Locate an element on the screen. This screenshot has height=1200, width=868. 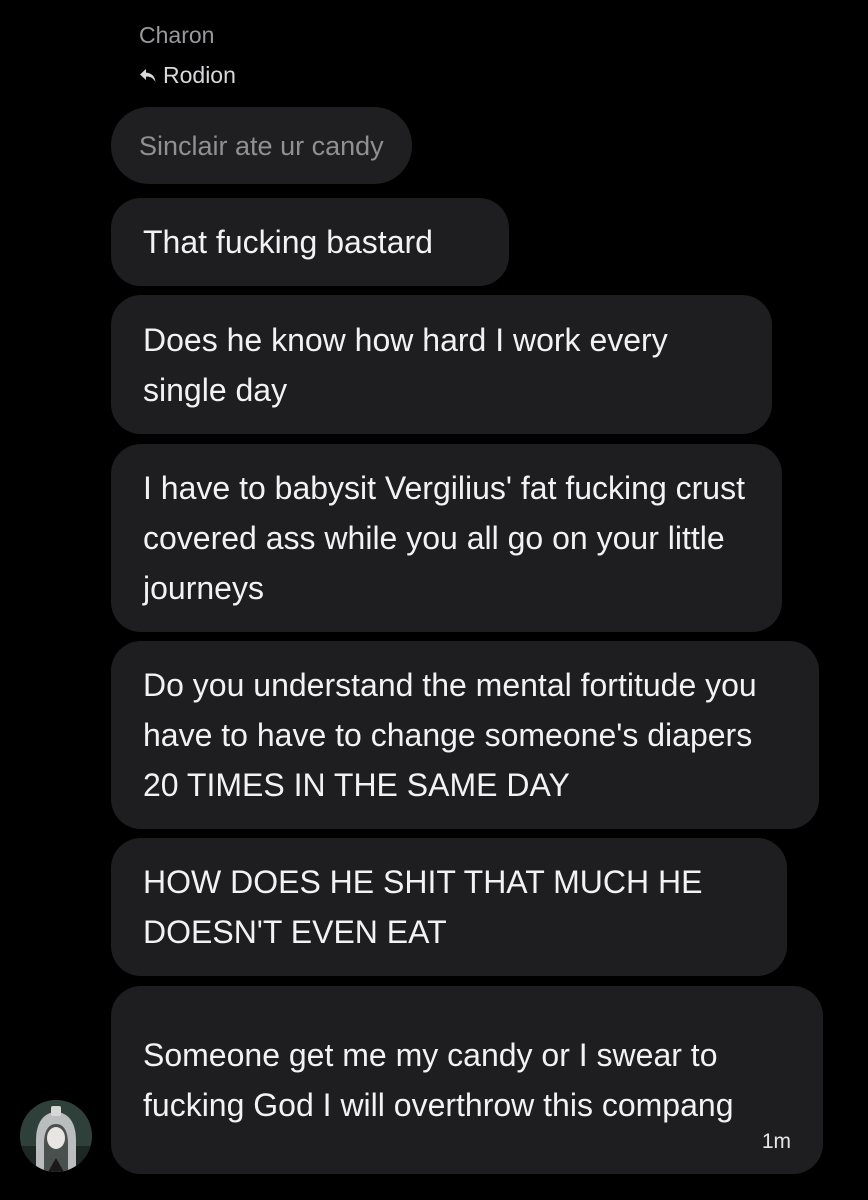
message-bubble: That fucking bastard is located at coordinates (310, 242).